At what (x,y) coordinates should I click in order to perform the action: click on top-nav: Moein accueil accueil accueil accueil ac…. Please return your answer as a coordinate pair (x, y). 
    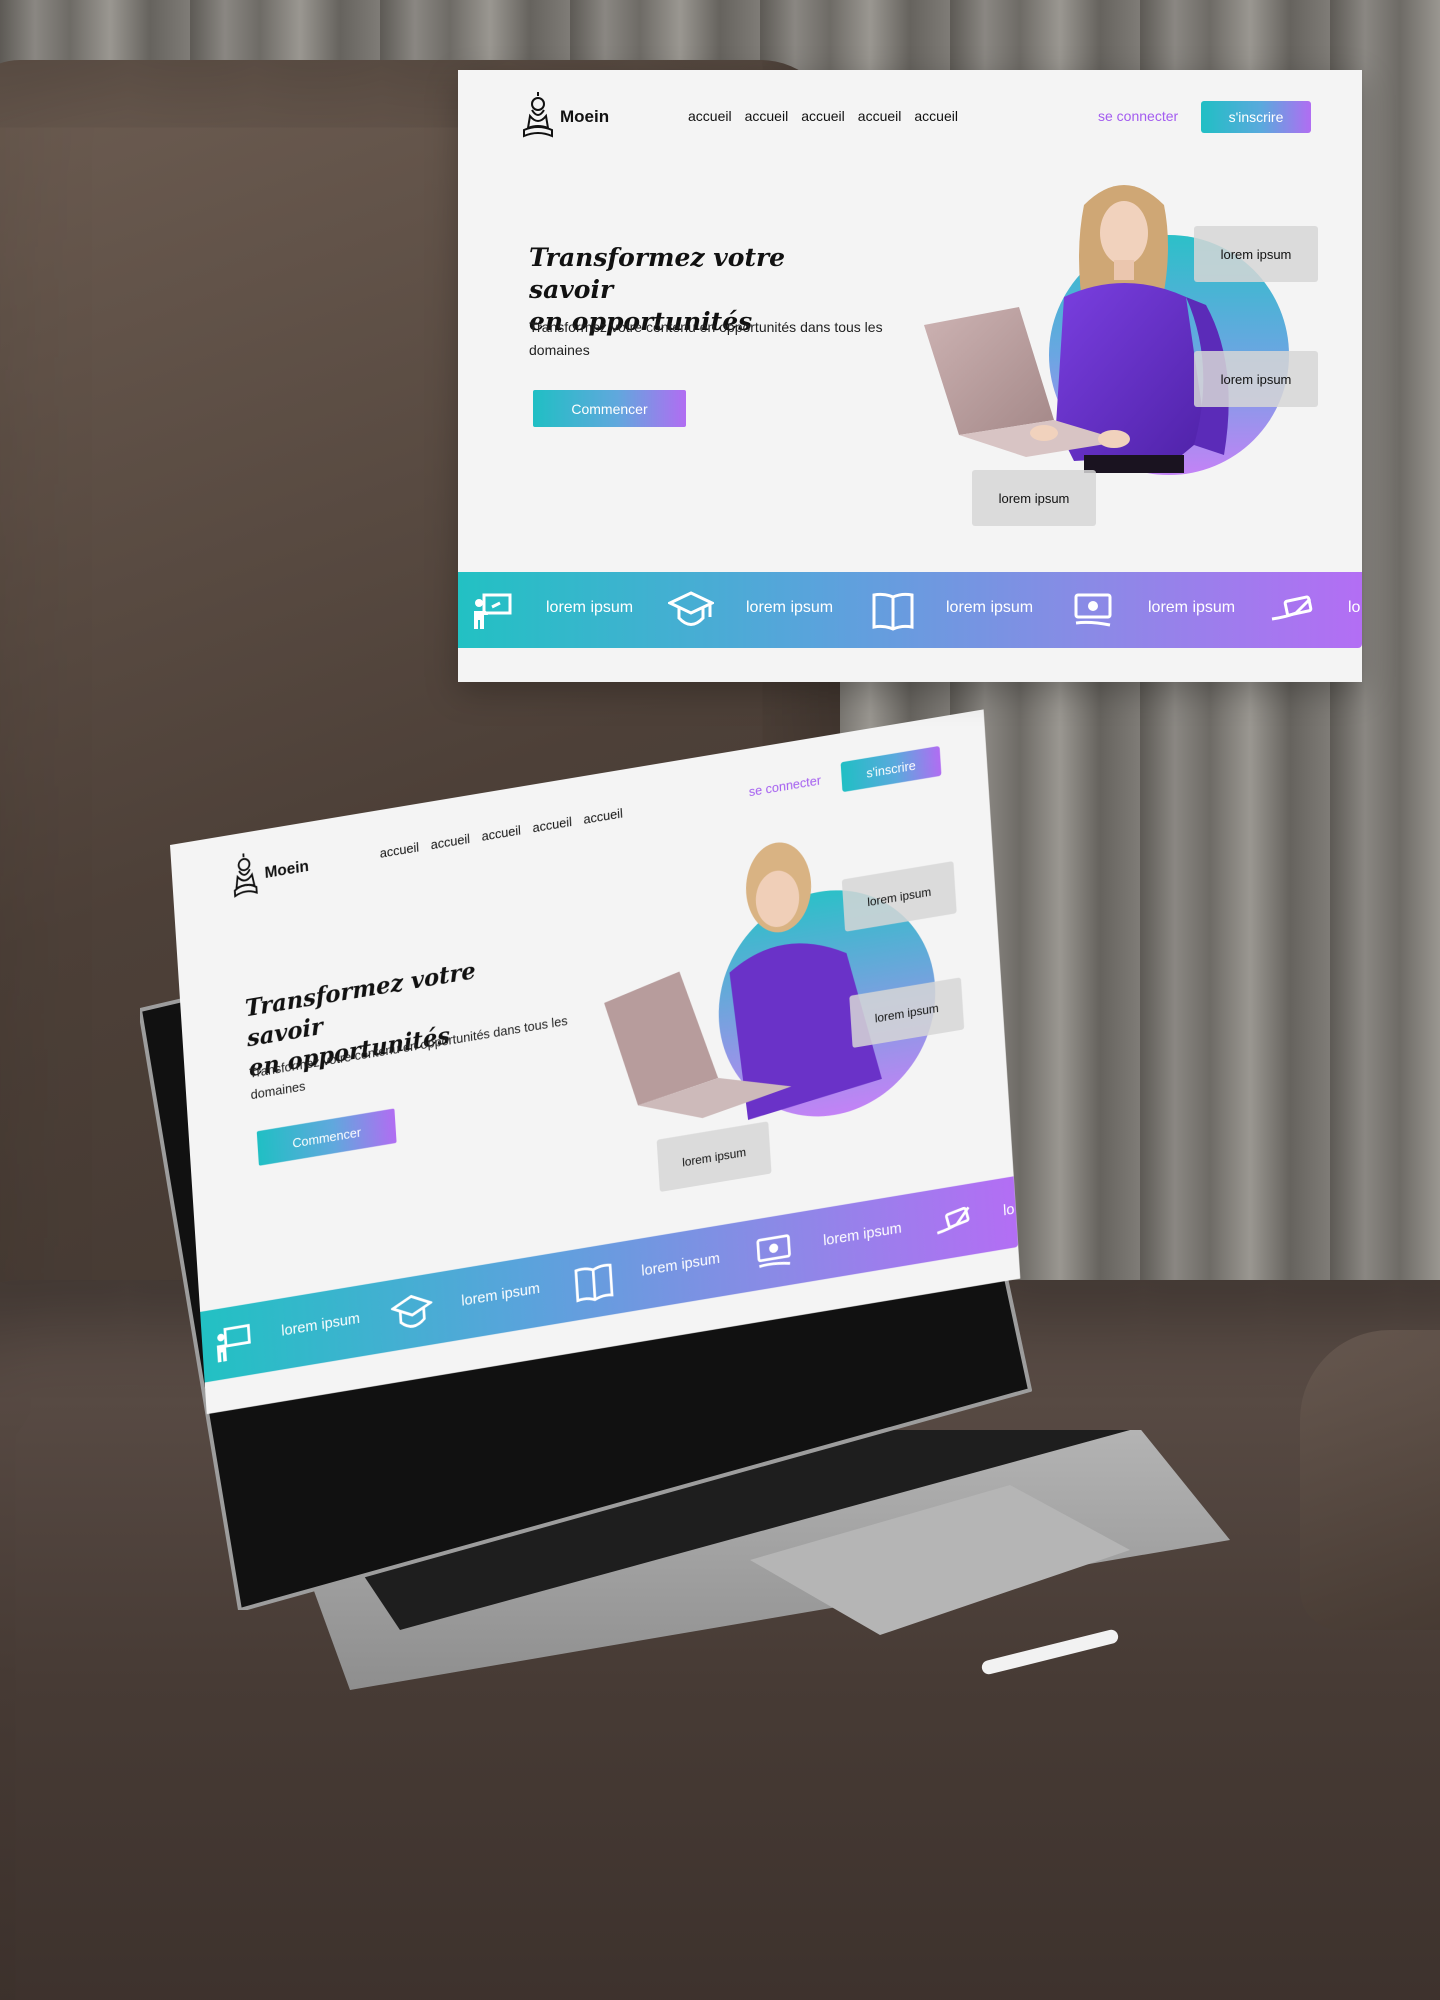
    Looking at the image, I should click on (910, 120).